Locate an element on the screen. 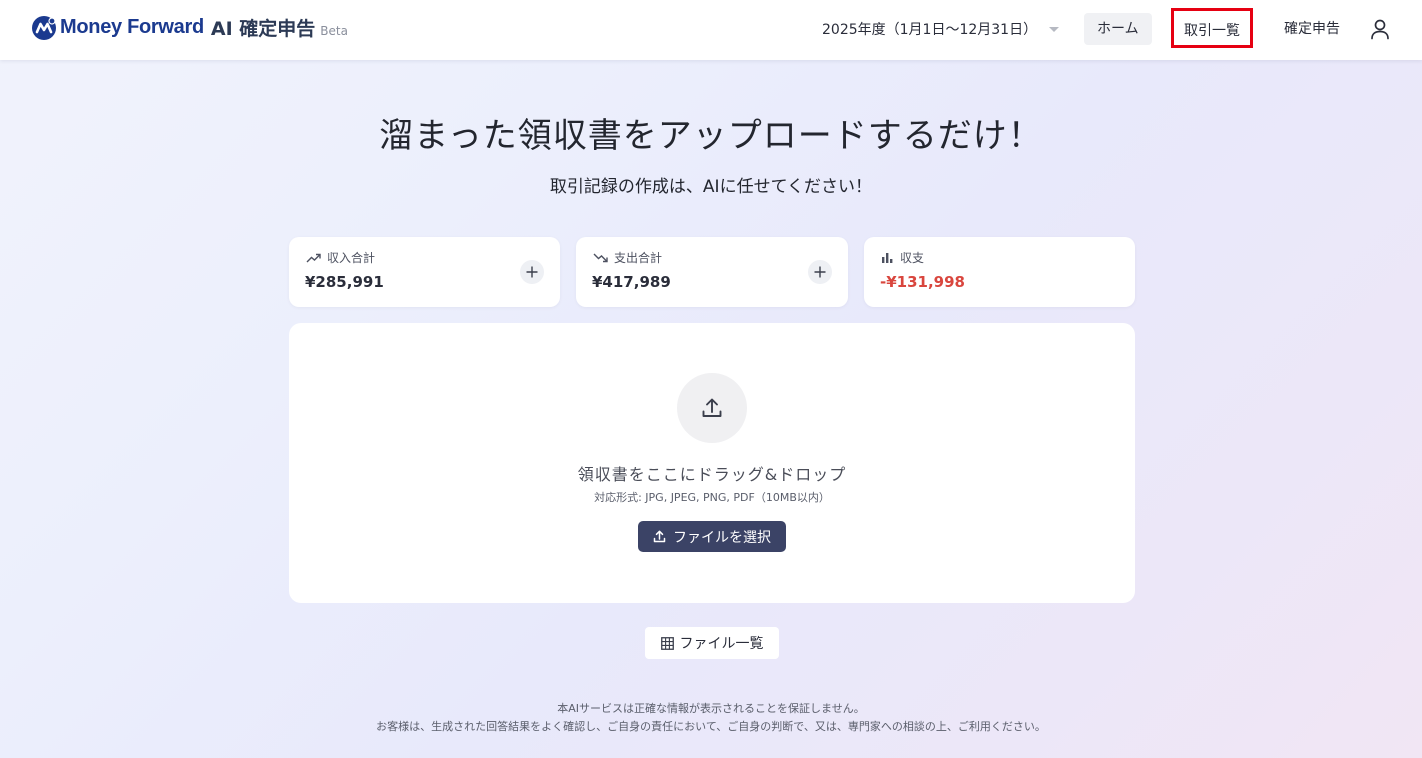  file-list-label: ファイル一覧 is located at coordinates (721, 644).